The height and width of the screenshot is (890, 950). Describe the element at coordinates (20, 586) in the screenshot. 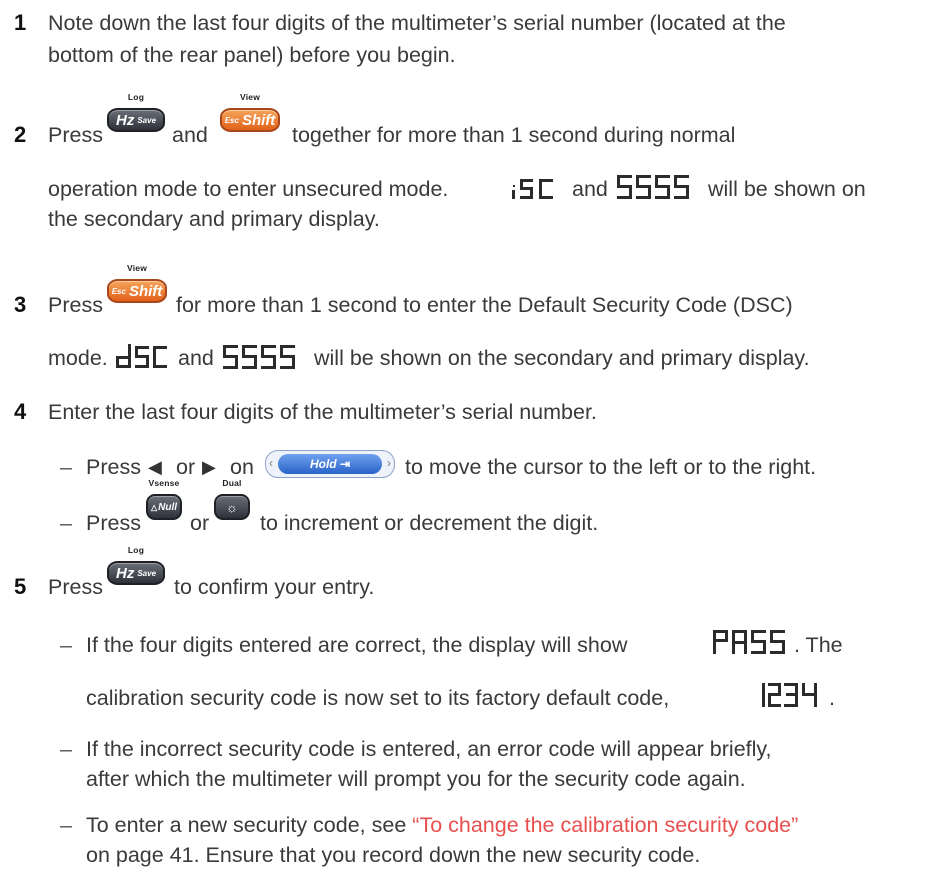

I see `step-number-5: 5` at that location.